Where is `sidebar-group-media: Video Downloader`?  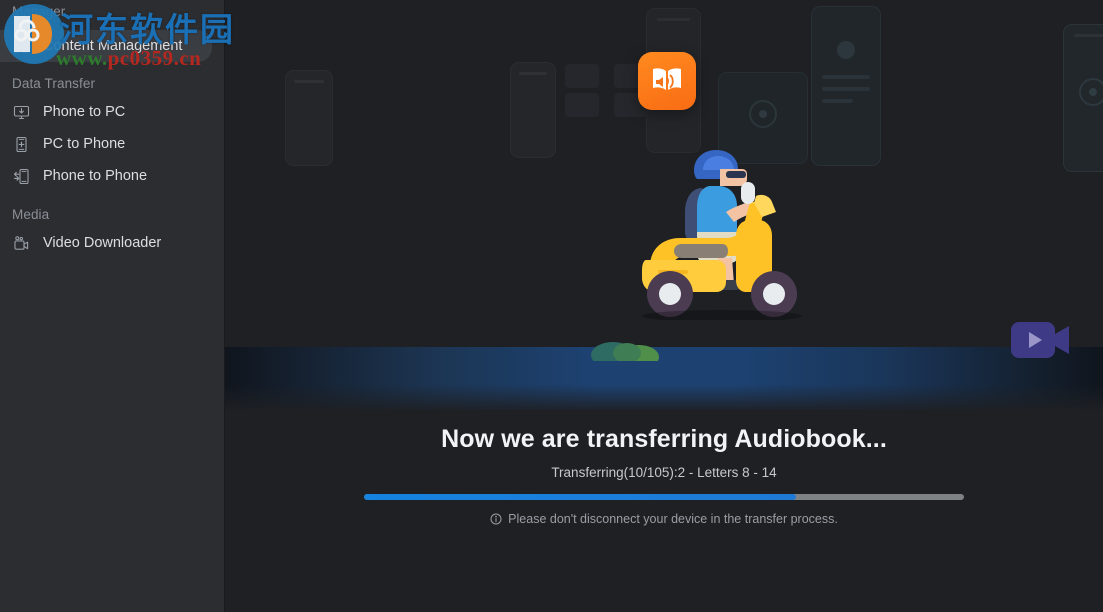 sidebar-group-media: Video Downloader is located at coordinates (112, 243).